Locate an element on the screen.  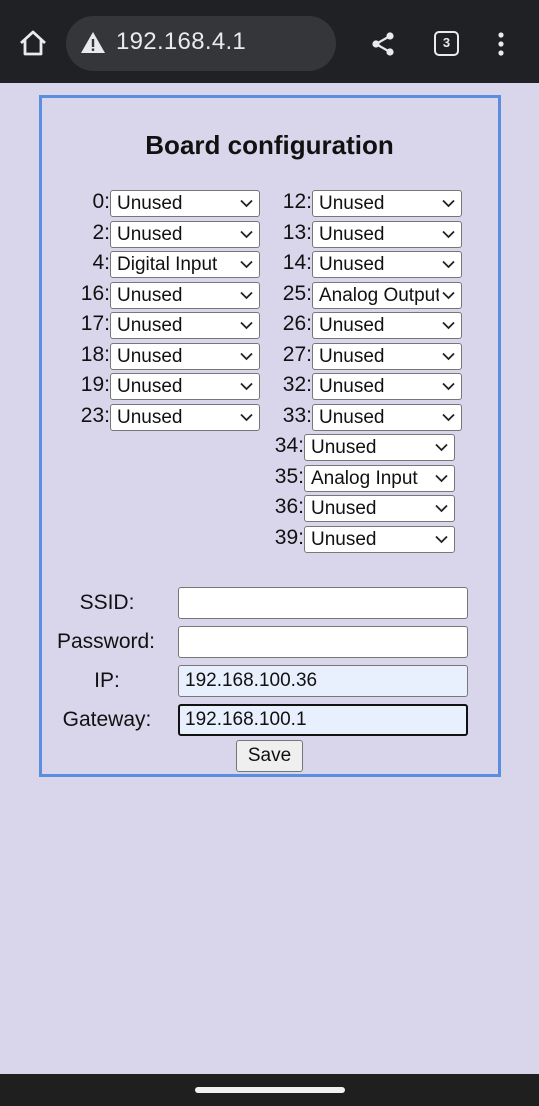
pin-label: 36: is located at coordinates (289, 506).